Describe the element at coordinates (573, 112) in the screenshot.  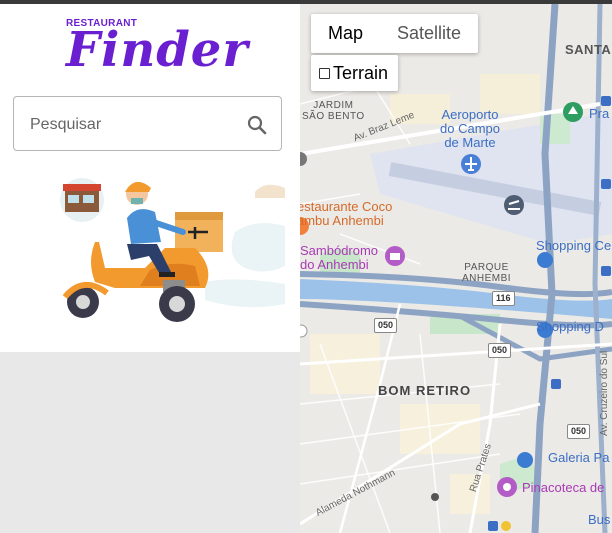
I see `park-pin-icon` at that location.